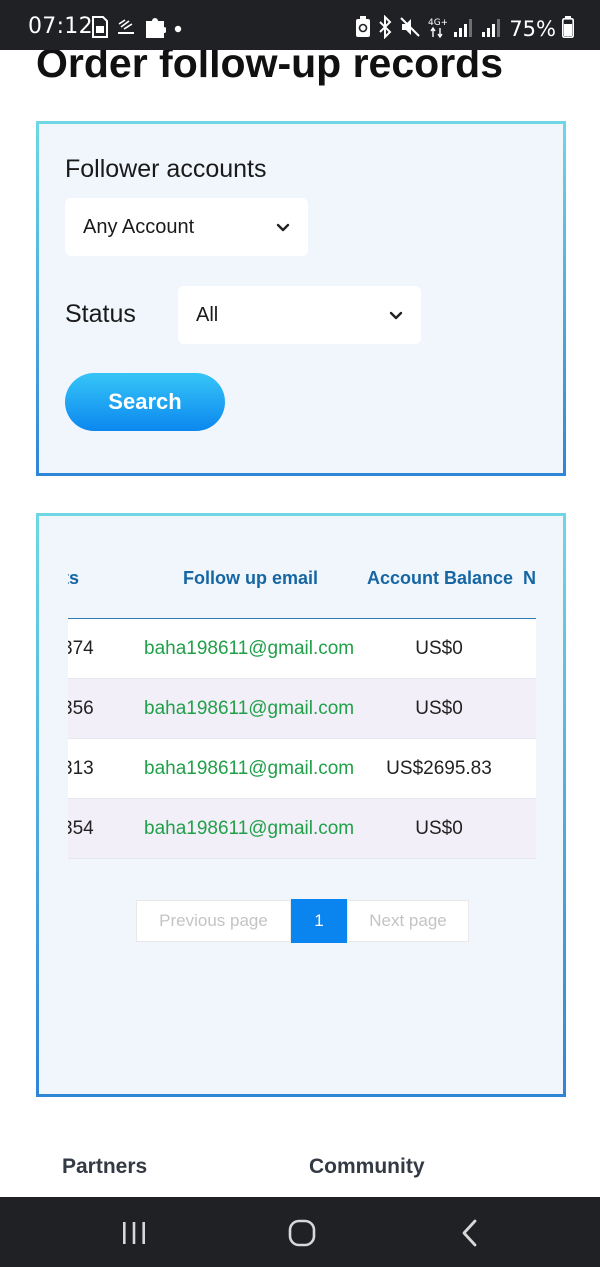 This screenshot has width=600, height=1267. What do you see at coordinates (139, 226) in the screenshot?
I see `follower-accounts-value: Any Account` at bounding box center [139, 226].